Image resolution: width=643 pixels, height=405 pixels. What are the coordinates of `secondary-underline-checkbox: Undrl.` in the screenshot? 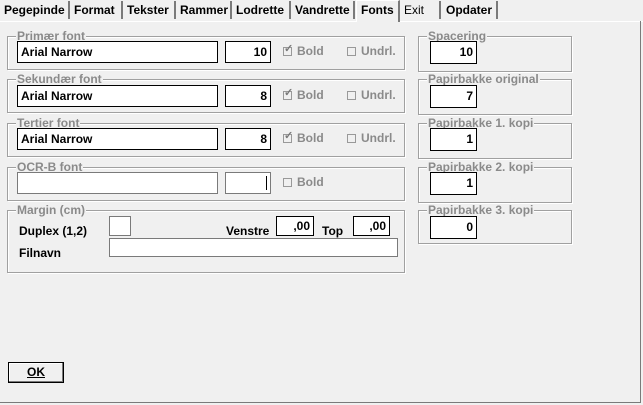 It's located at (371, 95).